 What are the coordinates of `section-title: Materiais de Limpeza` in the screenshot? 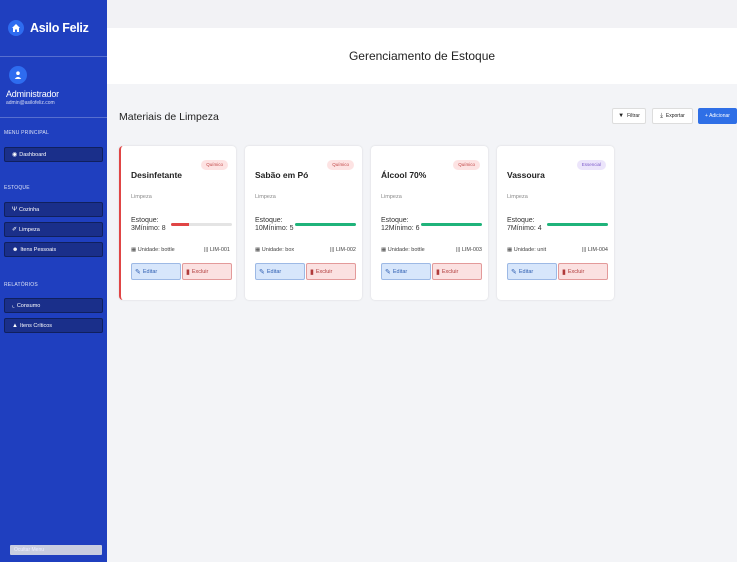 It's located at (169, 117).